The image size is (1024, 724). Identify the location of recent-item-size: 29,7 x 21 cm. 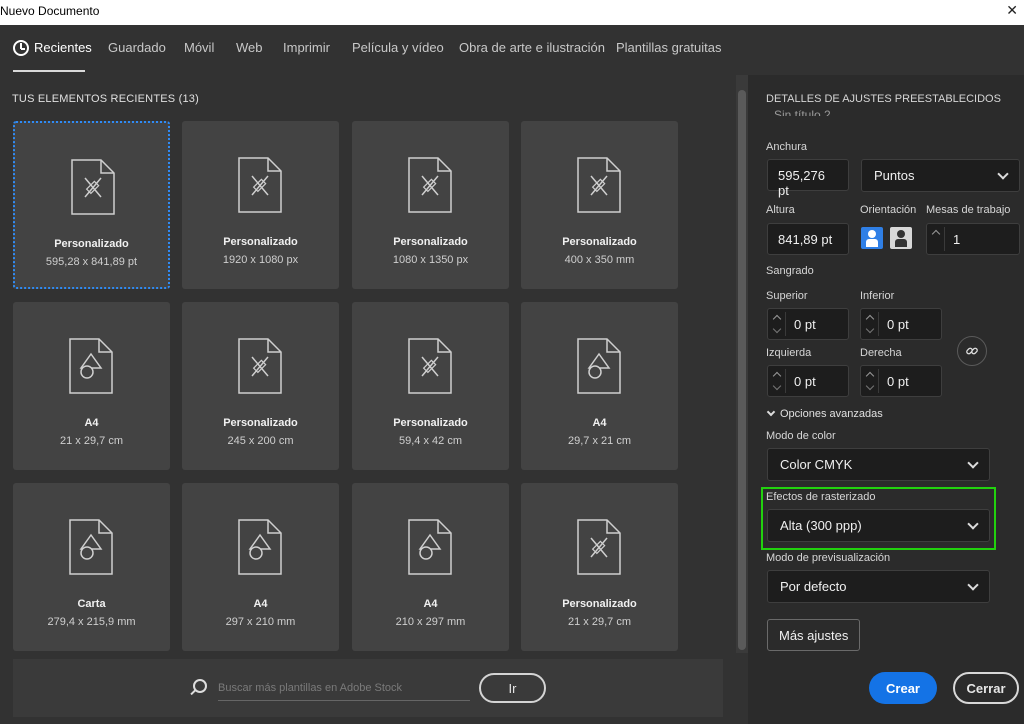
(599, 441).